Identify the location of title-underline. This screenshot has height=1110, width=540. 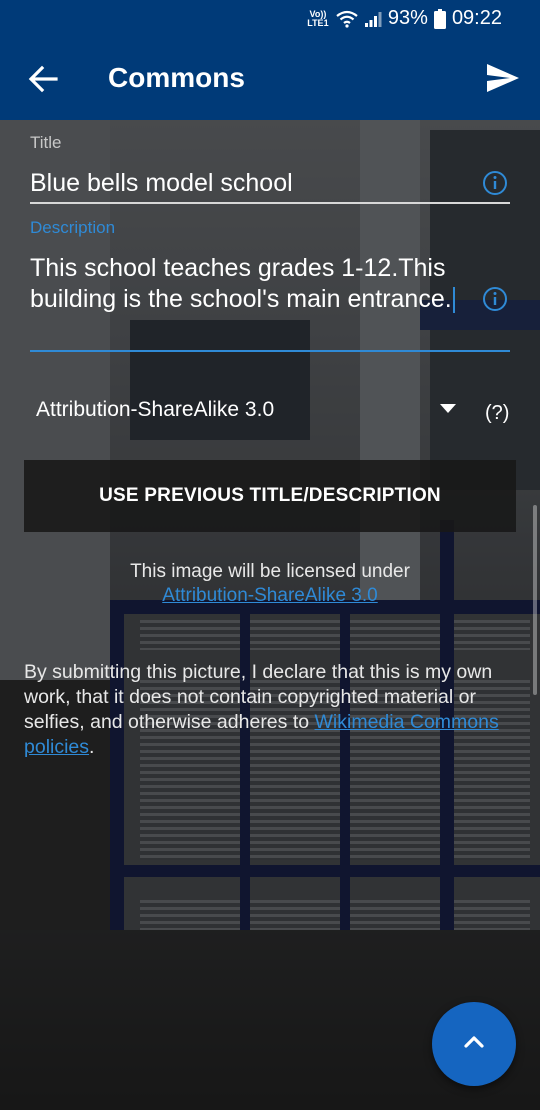
(270, 203).